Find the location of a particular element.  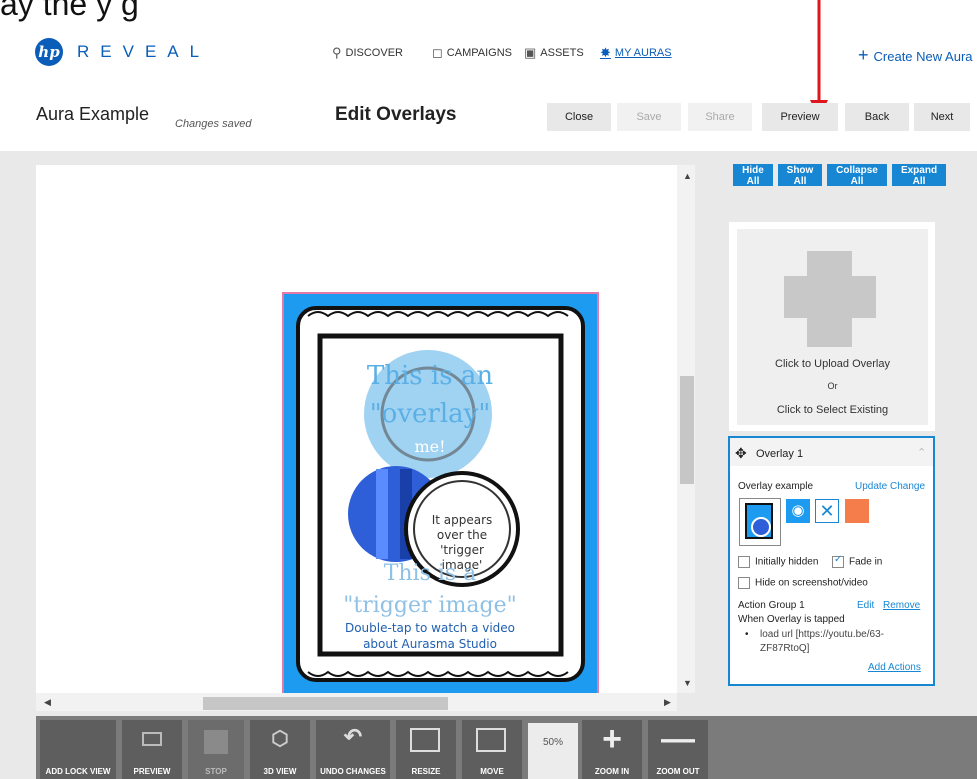

preview-button: Preview is located at coordinates (800, 117).